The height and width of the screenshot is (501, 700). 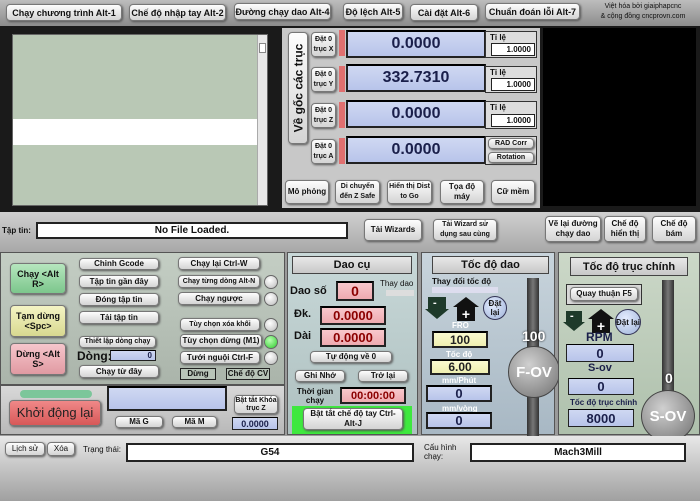 I want to click on tool-change-label: Thay dao, so click(x=397, y=283).